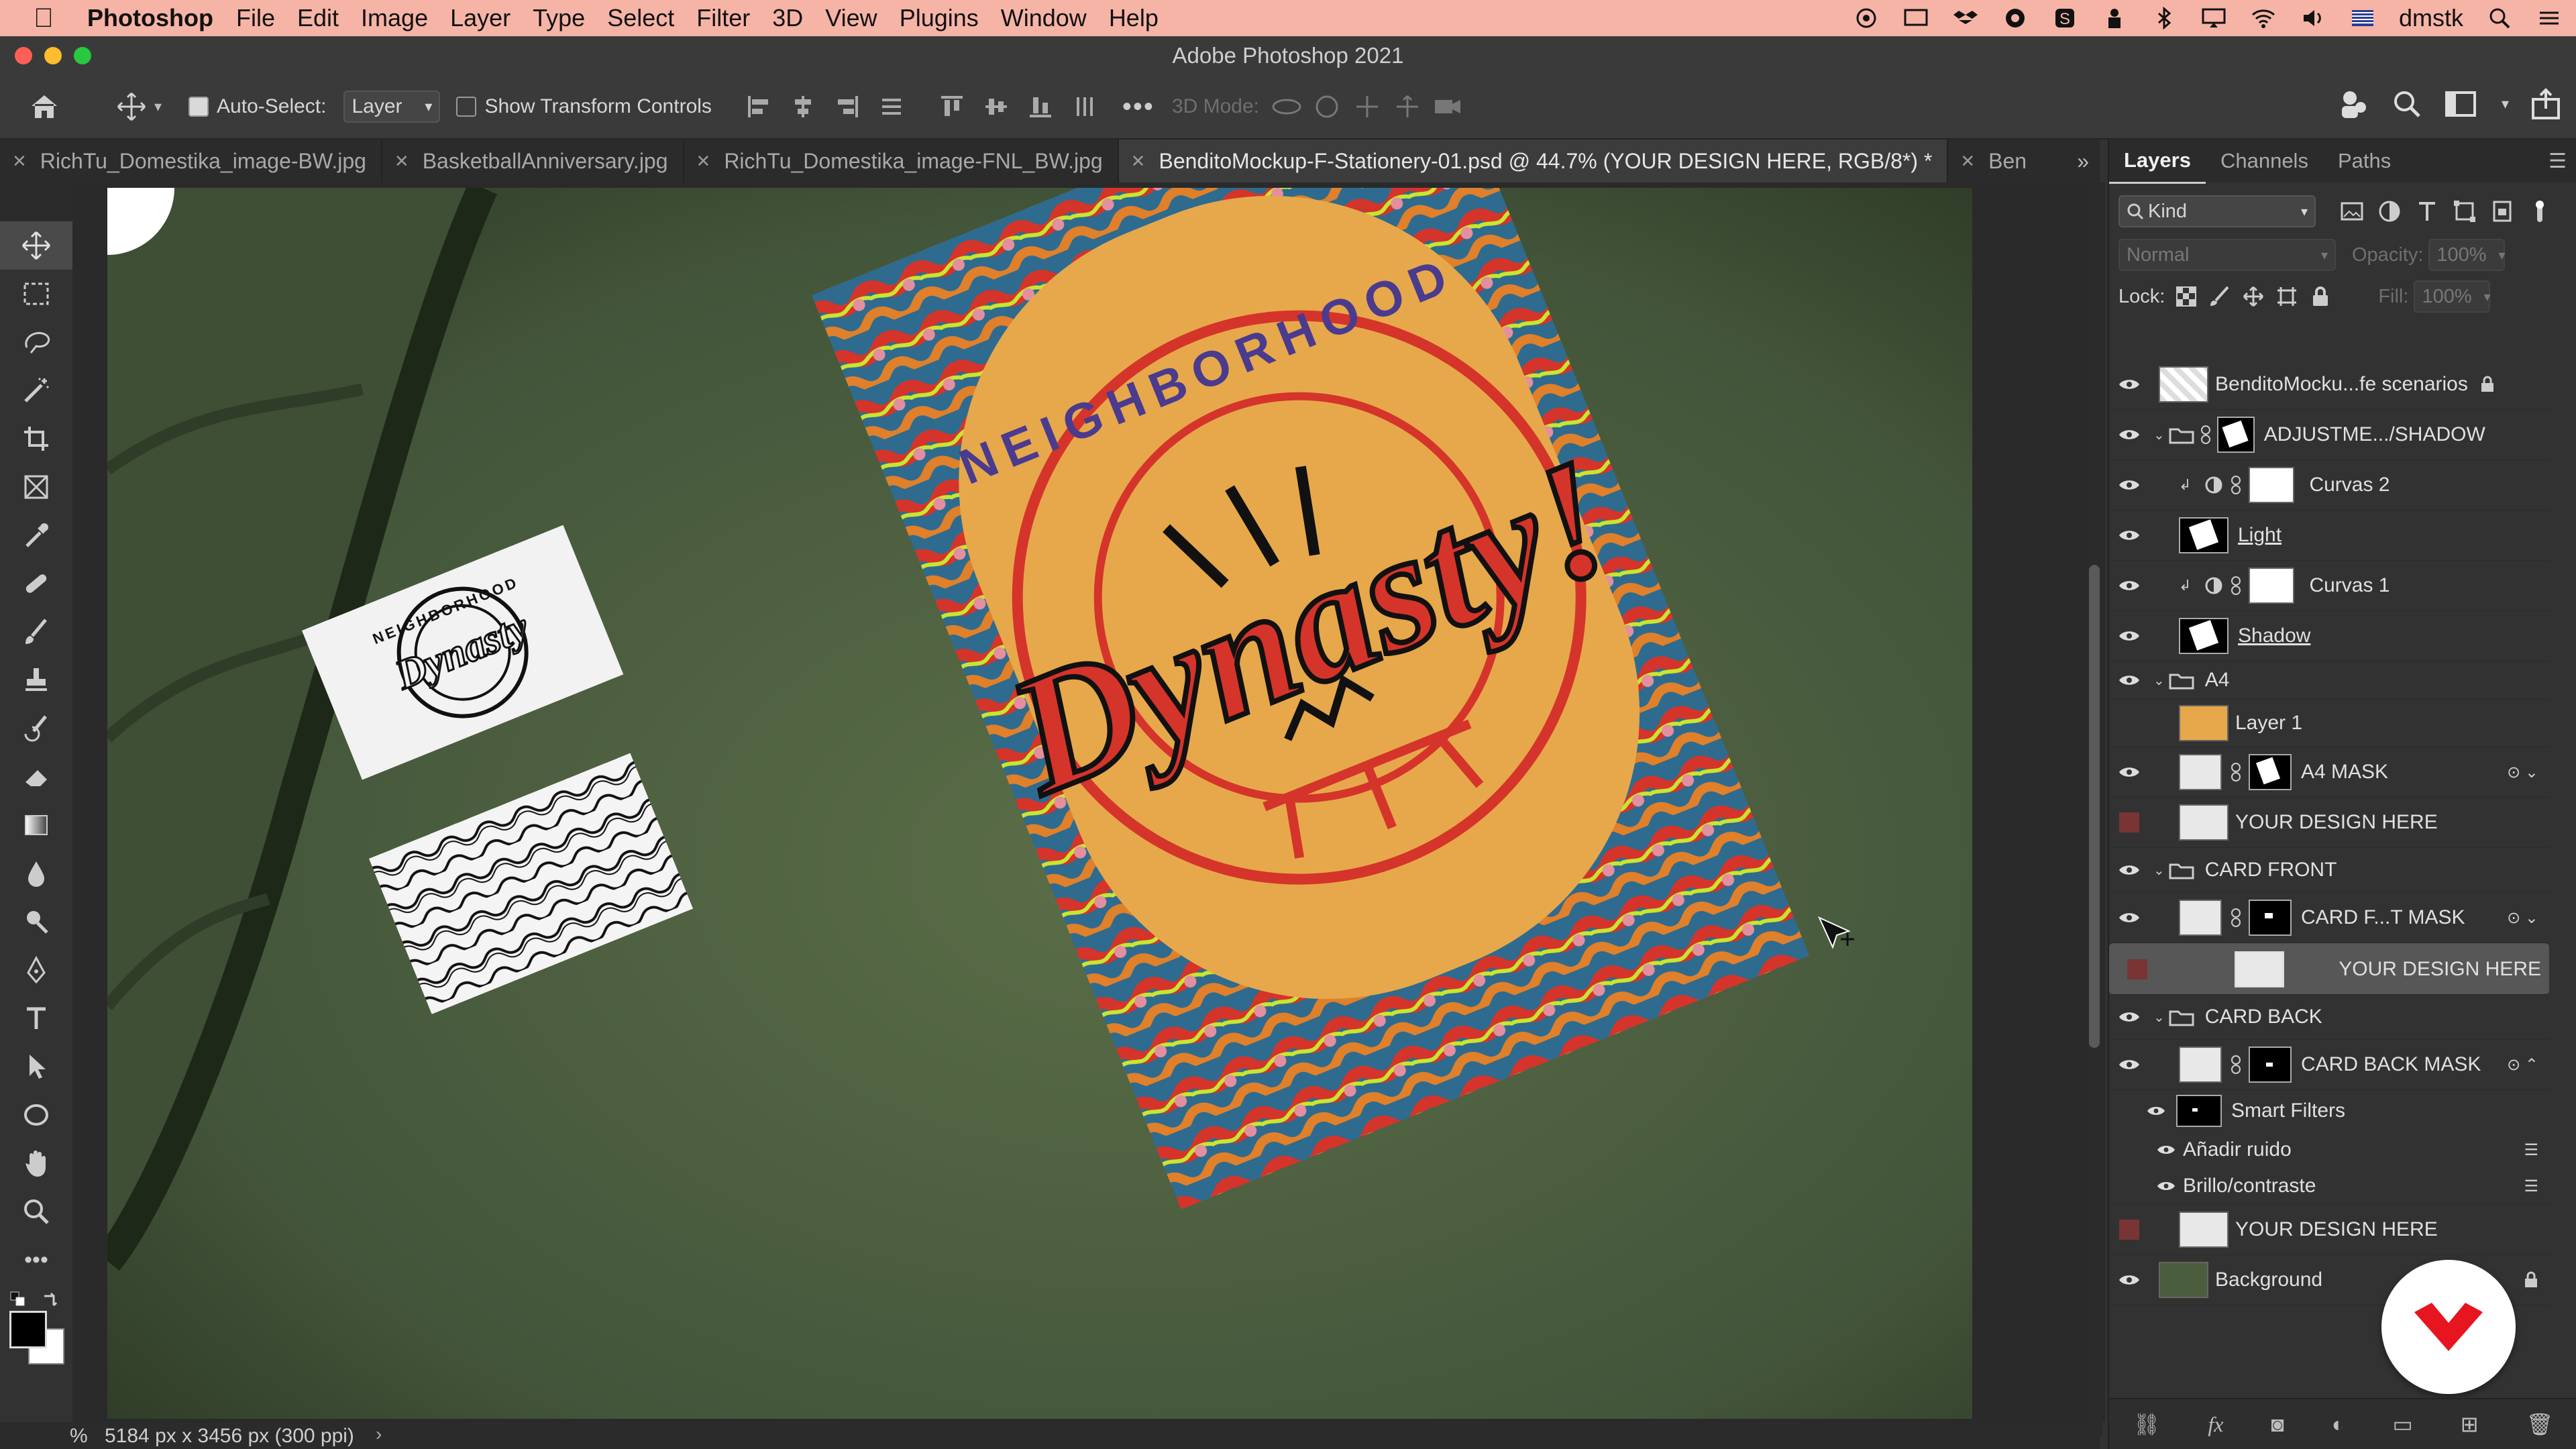 The height and width of the screenshot is (1449, 2576). What do you see at coordinates (2431, 18) in the screenshot?
I see `user-name: dmstk` at bounding box center [2431, 18].